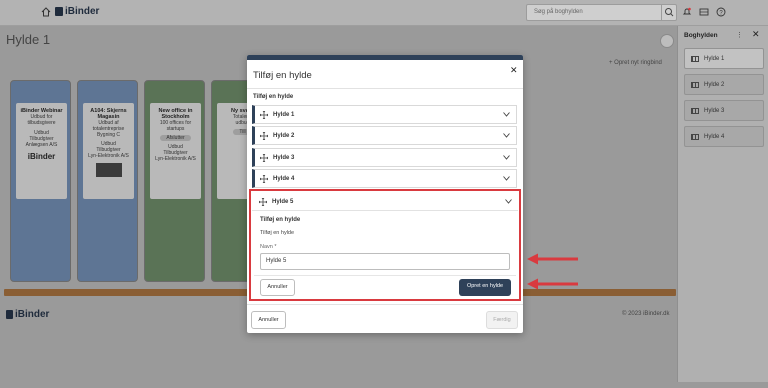 This screenshot has height=388, width=768. I want to click on top-bar: iBinder Søg på boghylden ?, so click(384, 13).